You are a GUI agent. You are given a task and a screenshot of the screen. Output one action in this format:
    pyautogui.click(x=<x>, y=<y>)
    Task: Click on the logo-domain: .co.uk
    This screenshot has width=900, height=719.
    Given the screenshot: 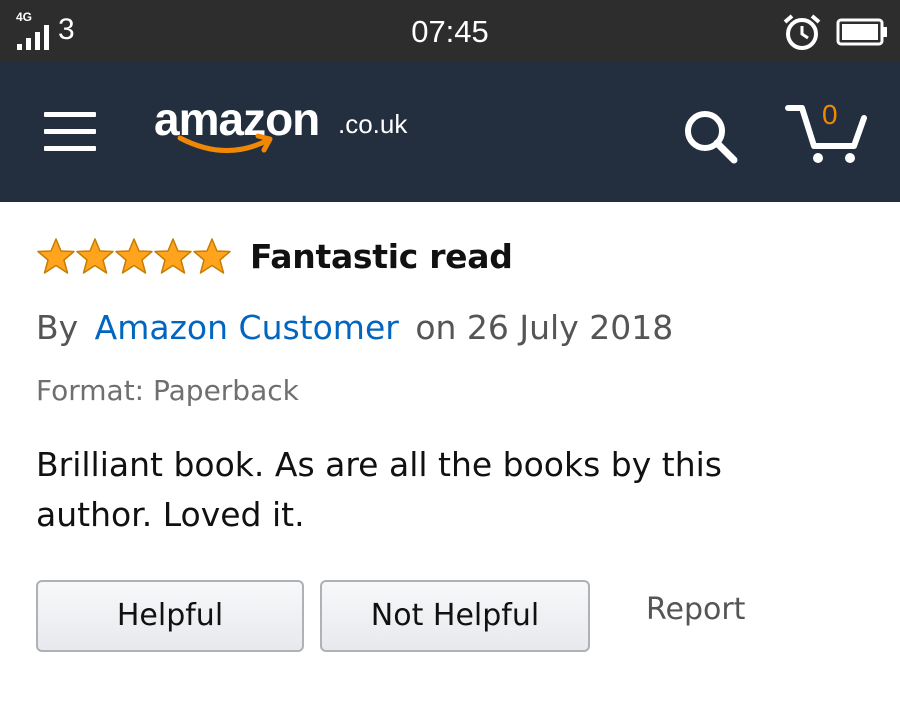 What is the action you would take?
    pyautogui.click(x=373, y=124)
    